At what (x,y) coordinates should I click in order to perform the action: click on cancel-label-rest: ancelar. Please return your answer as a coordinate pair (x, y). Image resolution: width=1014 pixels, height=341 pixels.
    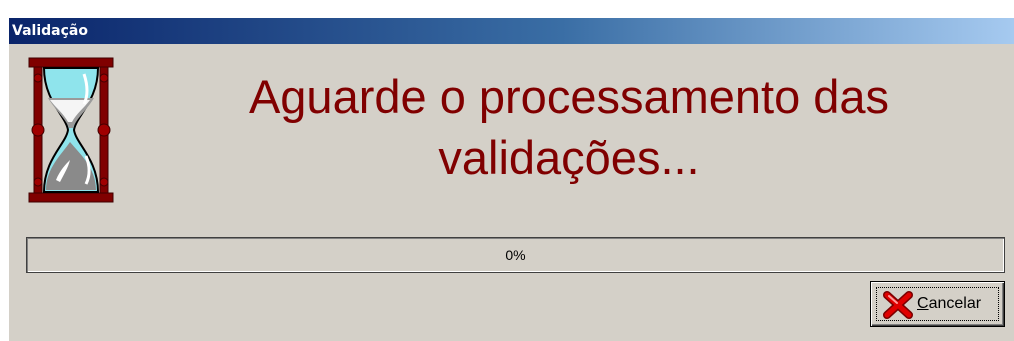
    Looking at the image, I should click on (955, 303).